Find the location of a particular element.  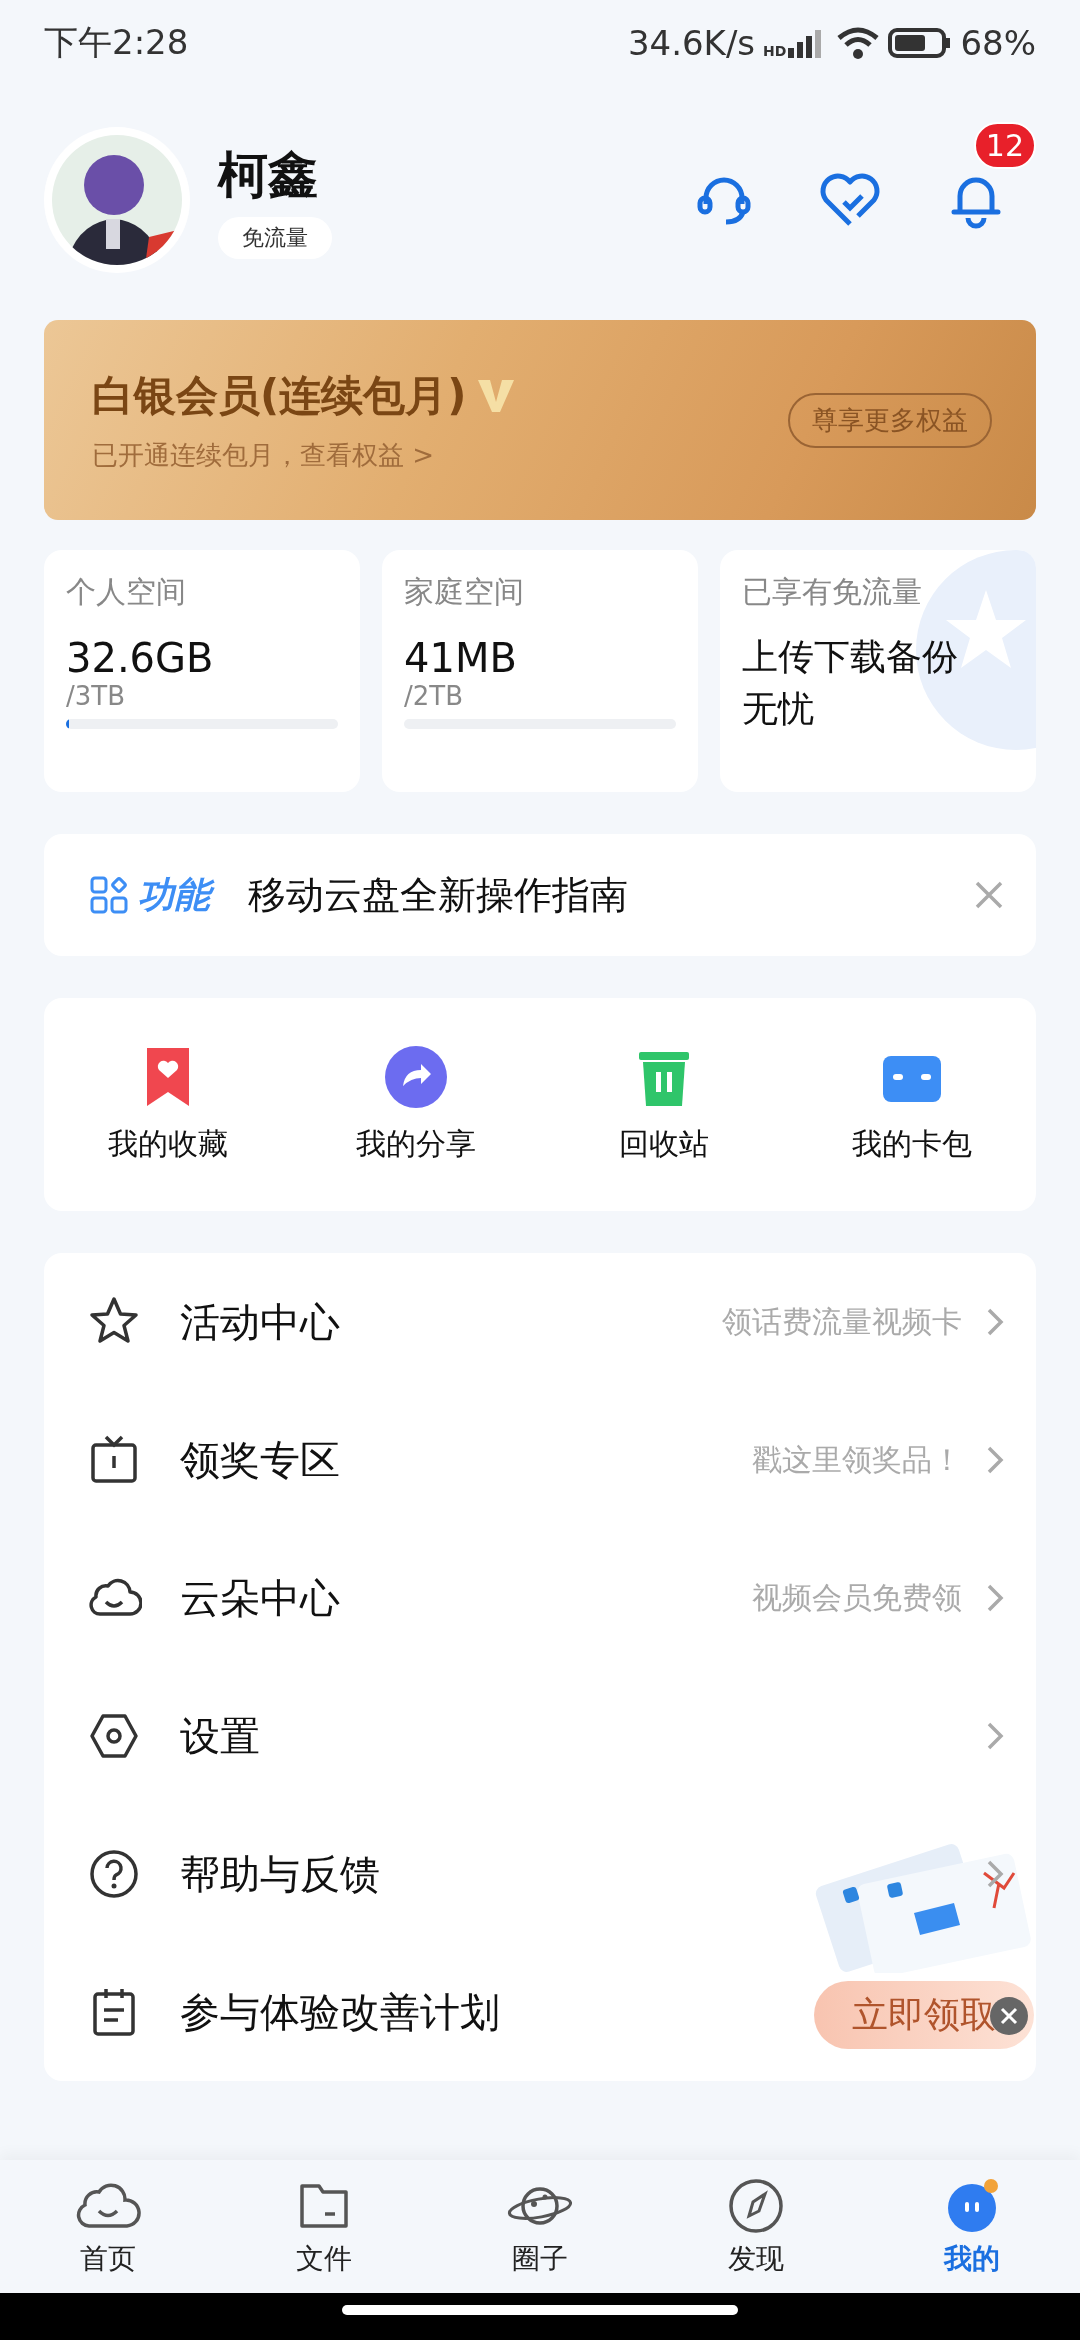

notification-badge: 12 is located at coordinates (1004, 145).